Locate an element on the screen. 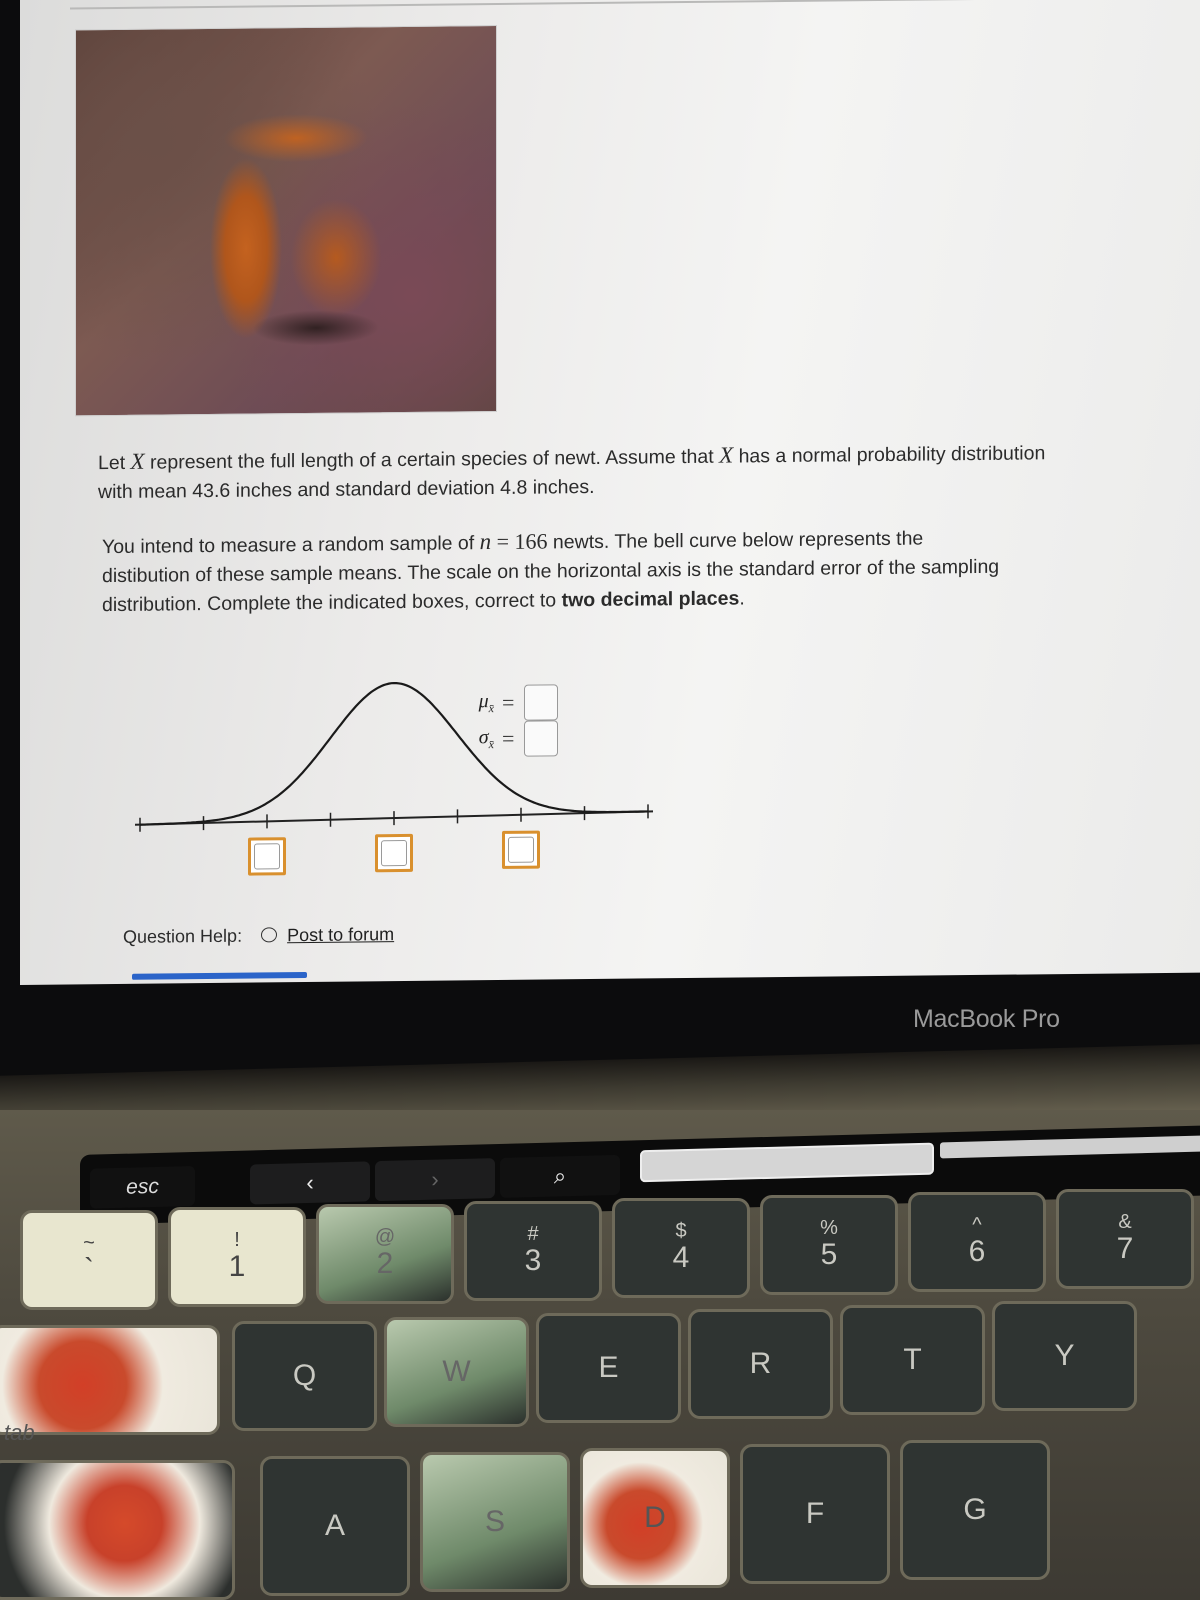  key-6: ^ 6 is located at coordinates (977, 1242).